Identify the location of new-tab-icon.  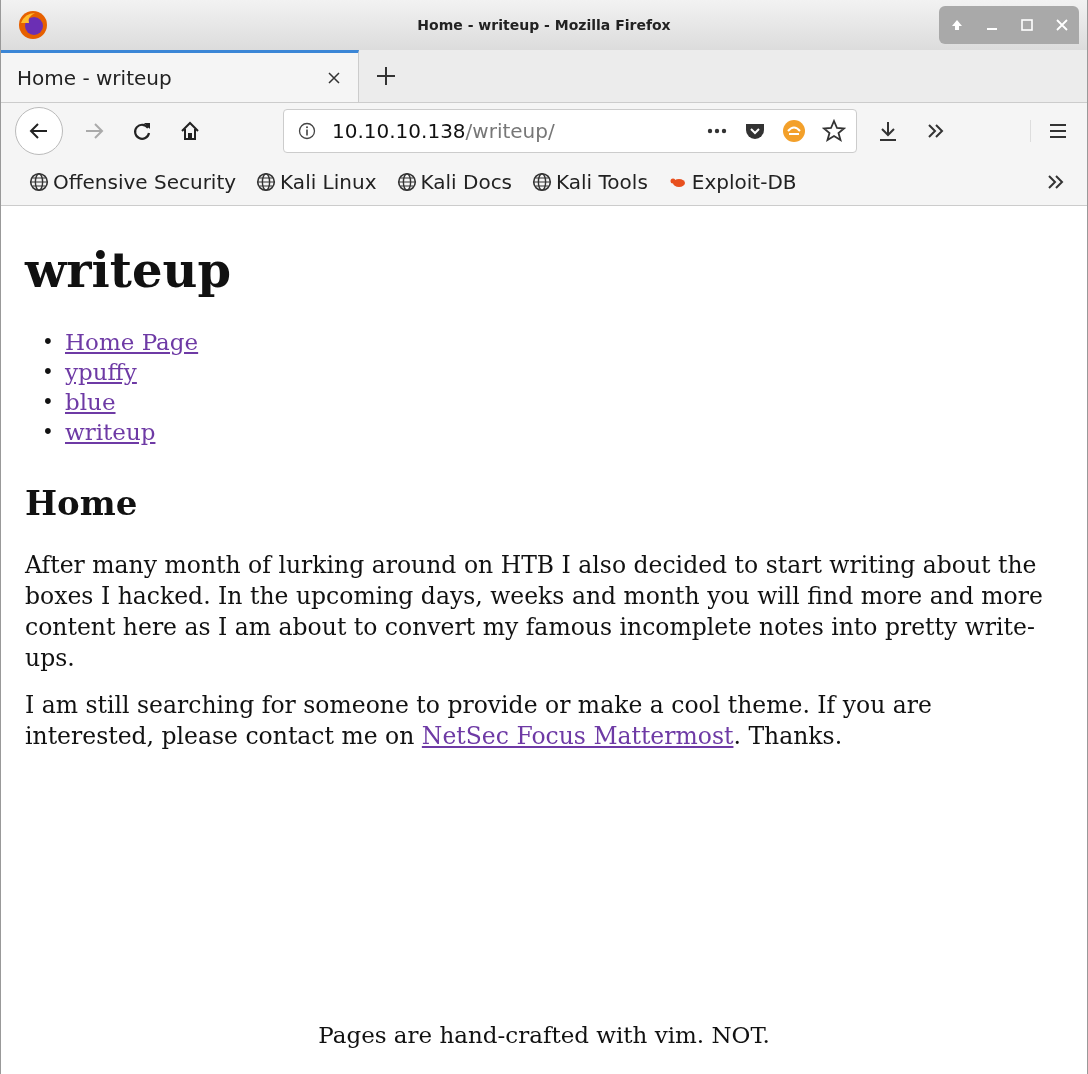
(386, 76).